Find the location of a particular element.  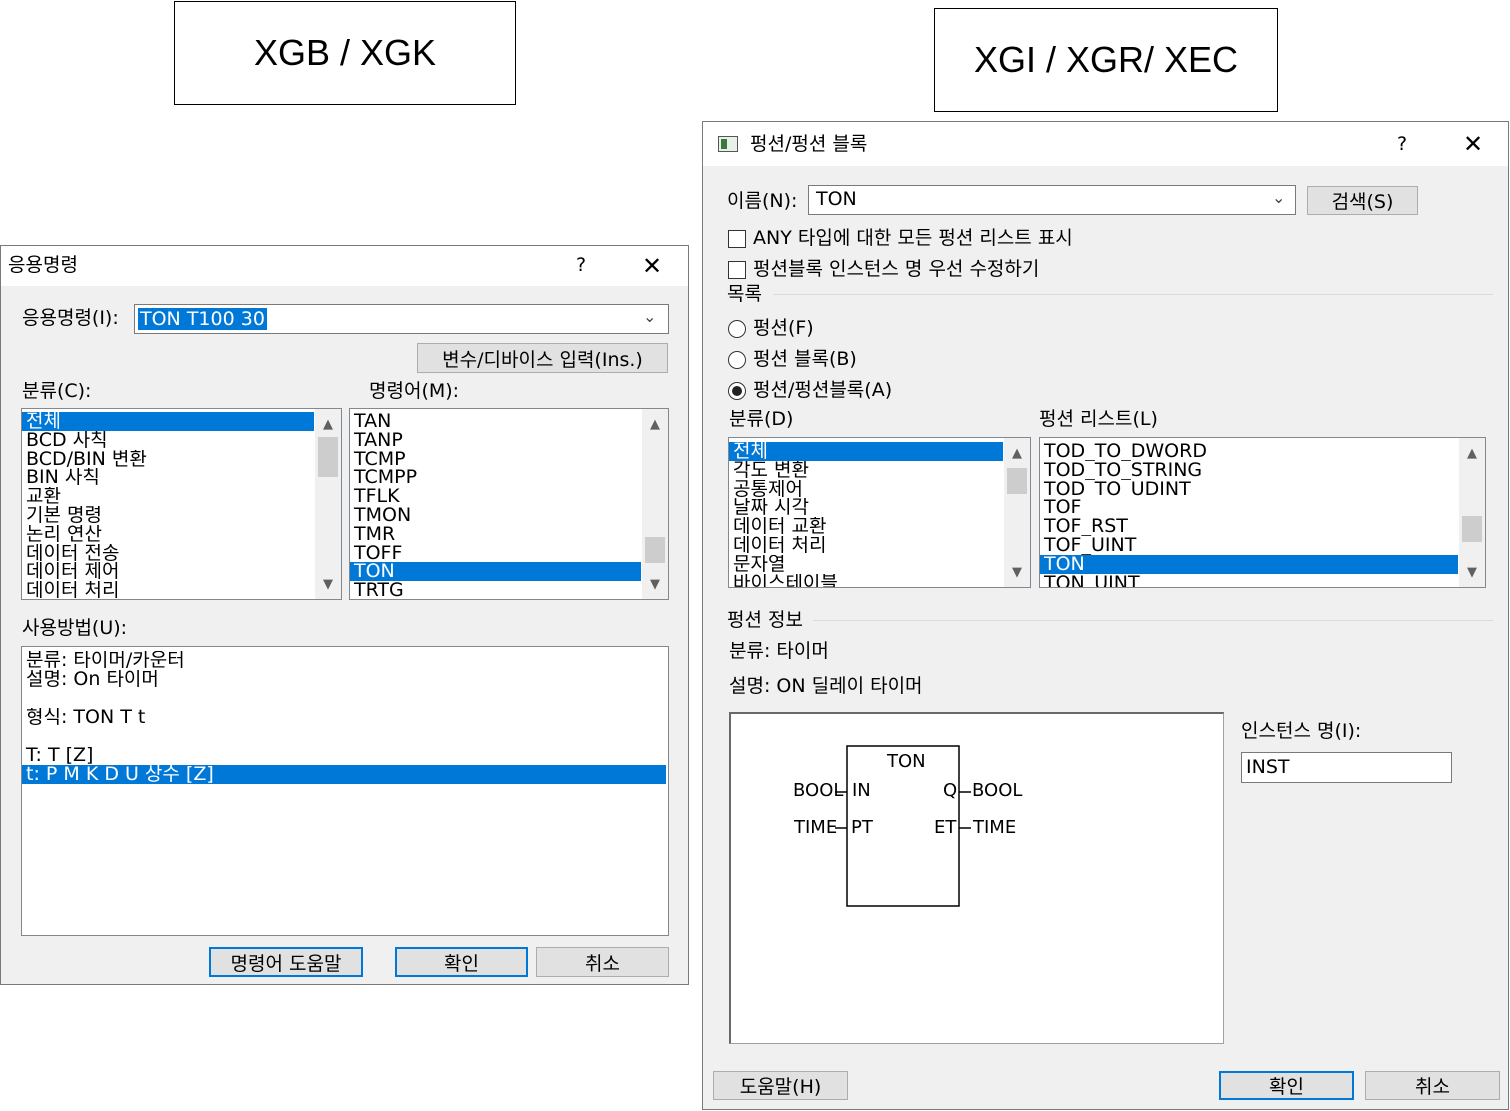

instance-first-checkbox is located at coordinates (737, 270).